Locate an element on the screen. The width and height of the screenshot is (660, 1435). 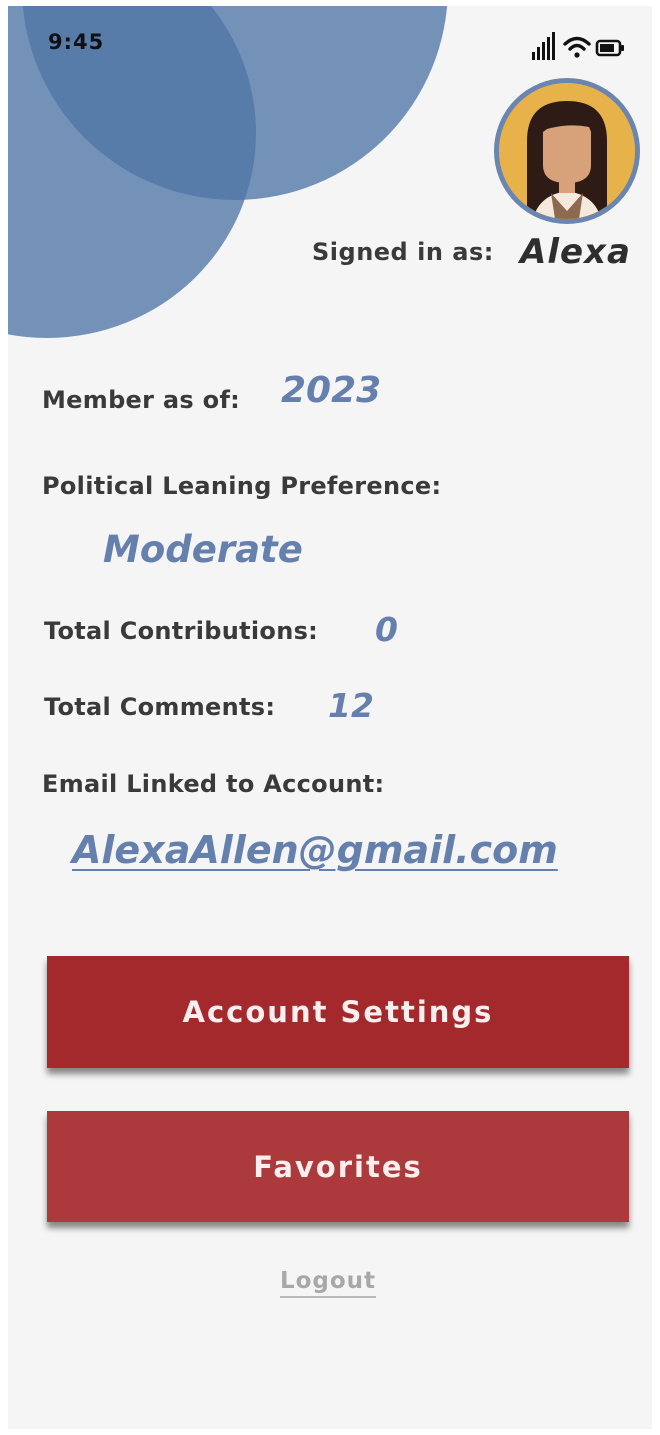
email-link: AlexaAllen@gmail.com is located at coordinates (315, 850).